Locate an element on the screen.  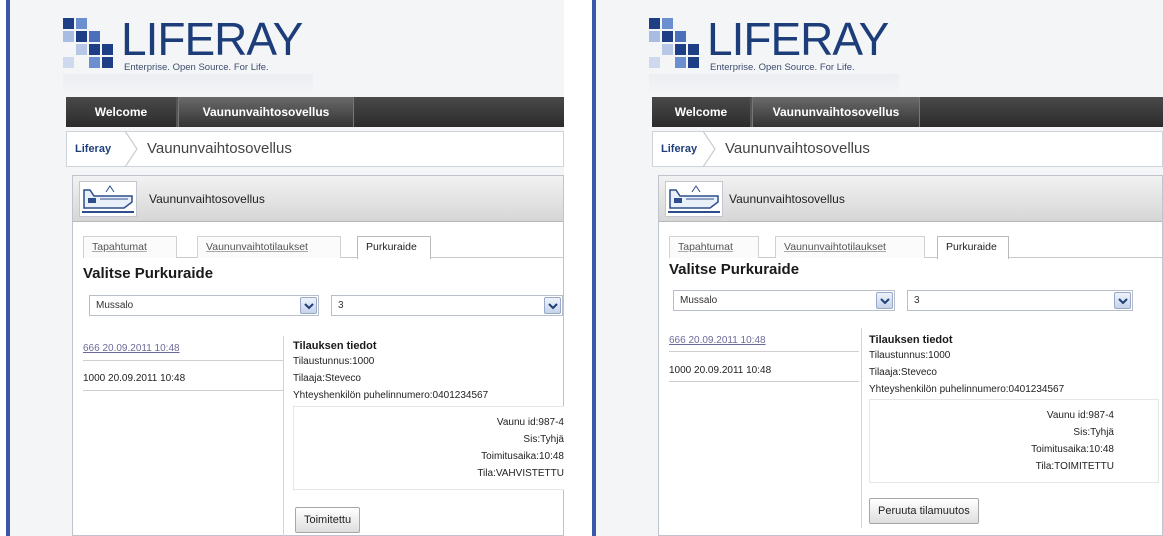
wagon-status: Tila:VAHVISTETTU is located at coordinates (520, 473).